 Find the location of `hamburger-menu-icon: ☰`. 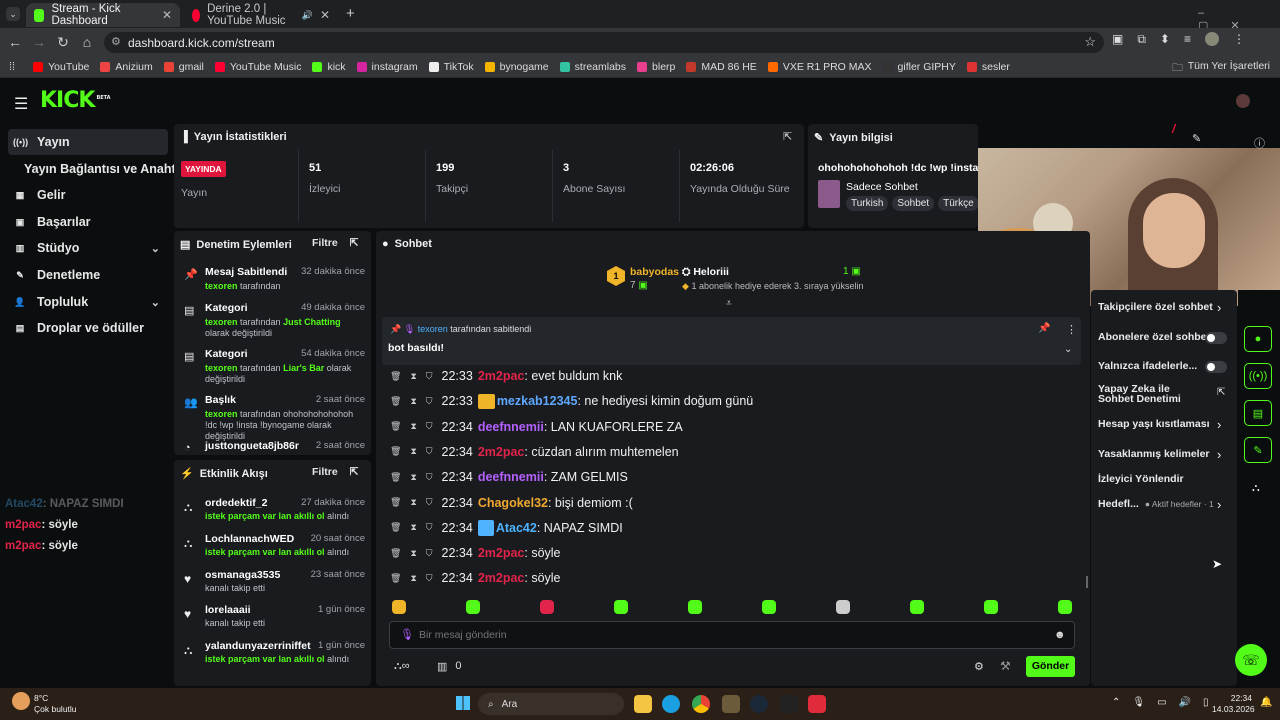

hamburger-menu-icon: ☰ is located at coordinates (21, 104).